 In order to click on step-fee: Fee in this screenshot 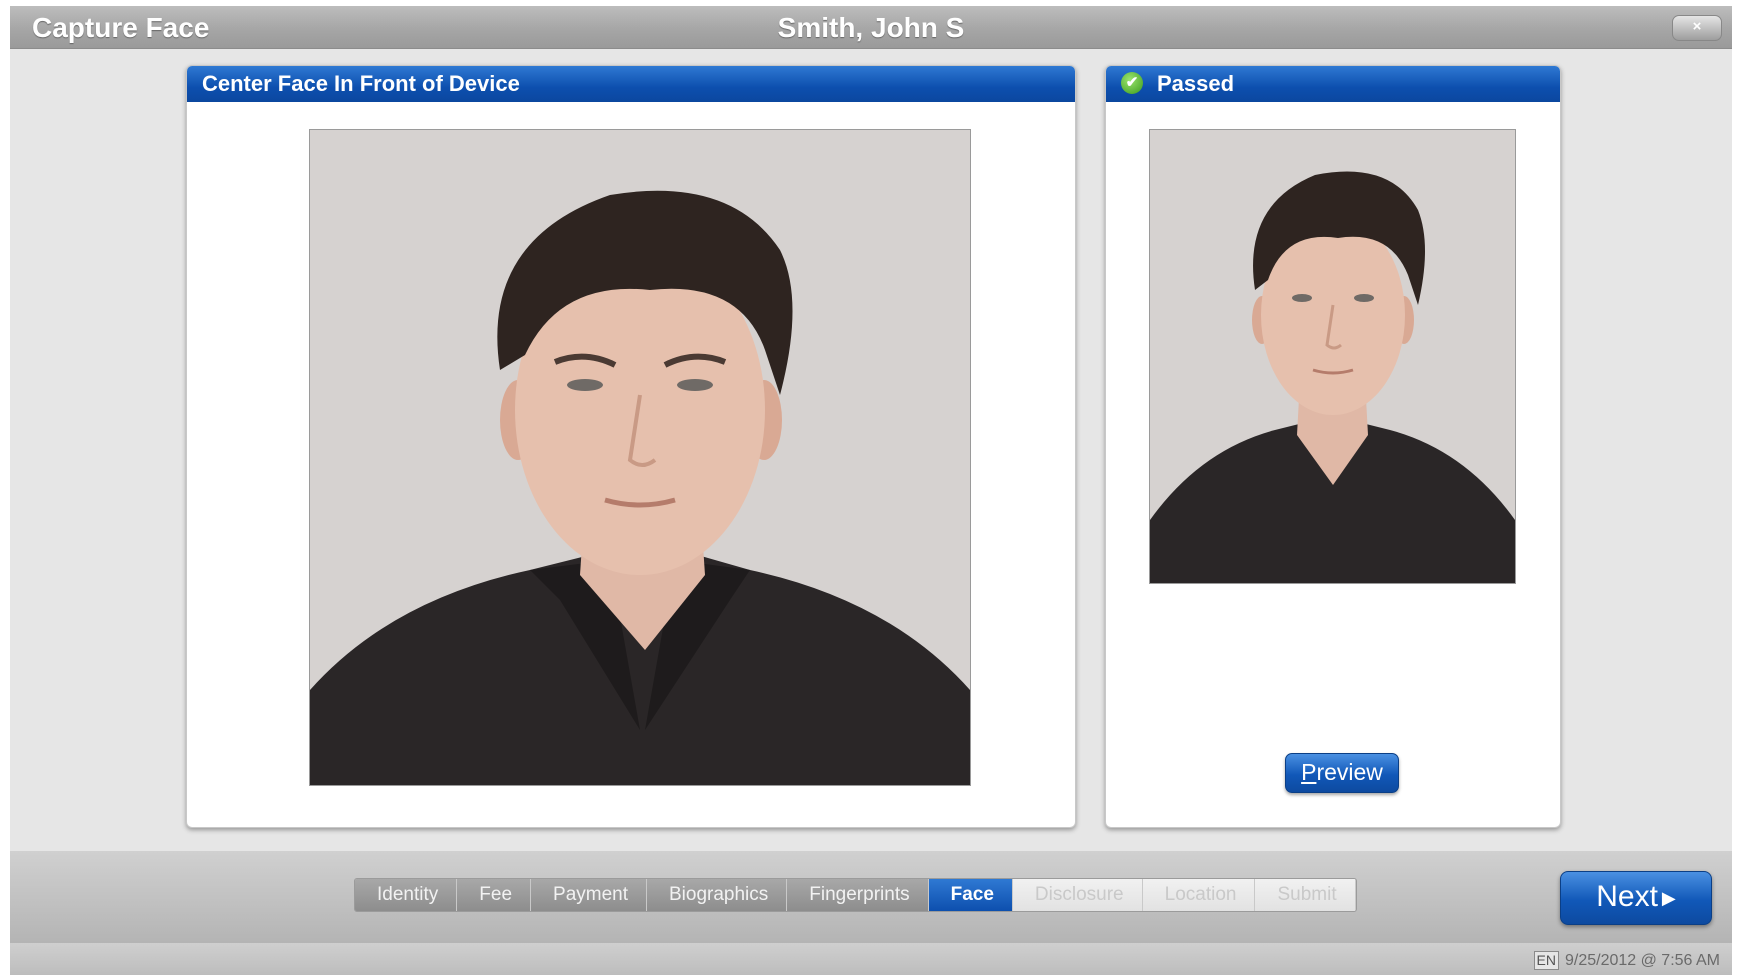, I will do `click(494, 895)`.